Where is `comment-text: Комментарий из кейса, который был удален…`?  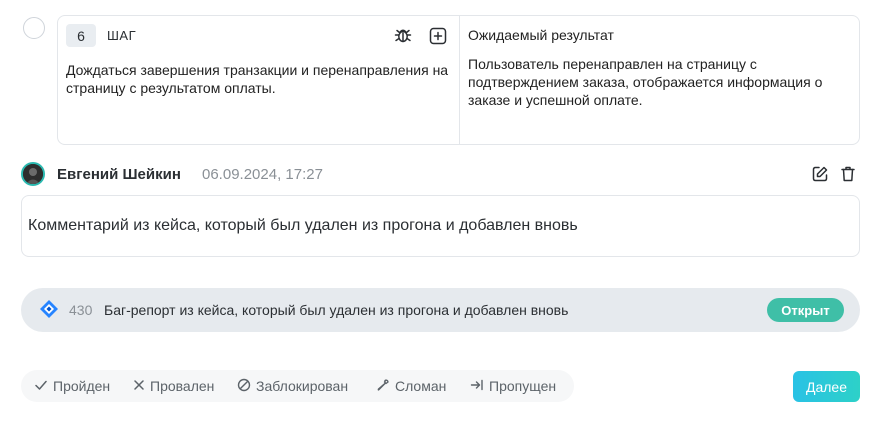
comment-text: Комментарий из кейса, который был удален… is located at coordinates (303, 225).